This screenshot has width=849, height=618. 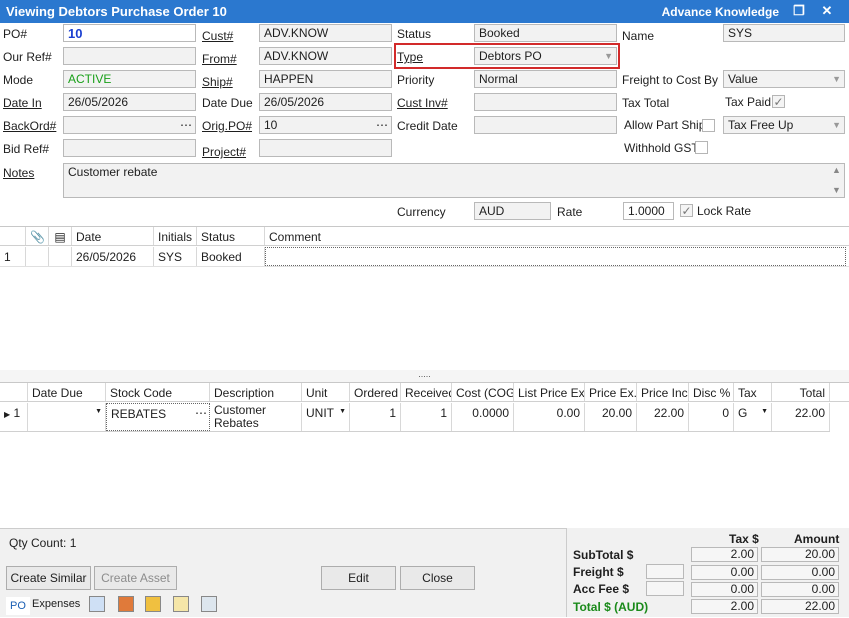 I want to click on history-col-date: Date, so click(x=113, y=236).